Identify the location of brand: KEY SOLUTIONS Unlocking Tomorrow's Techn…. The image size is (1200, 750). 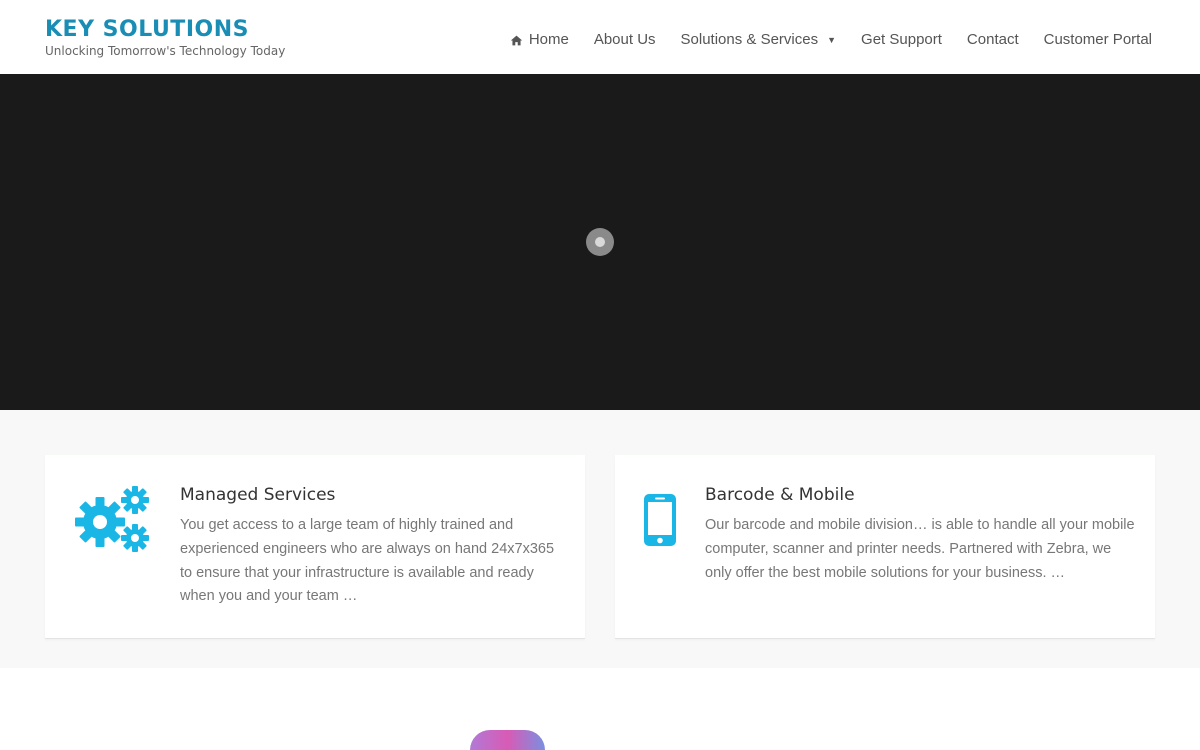
(165, 38).